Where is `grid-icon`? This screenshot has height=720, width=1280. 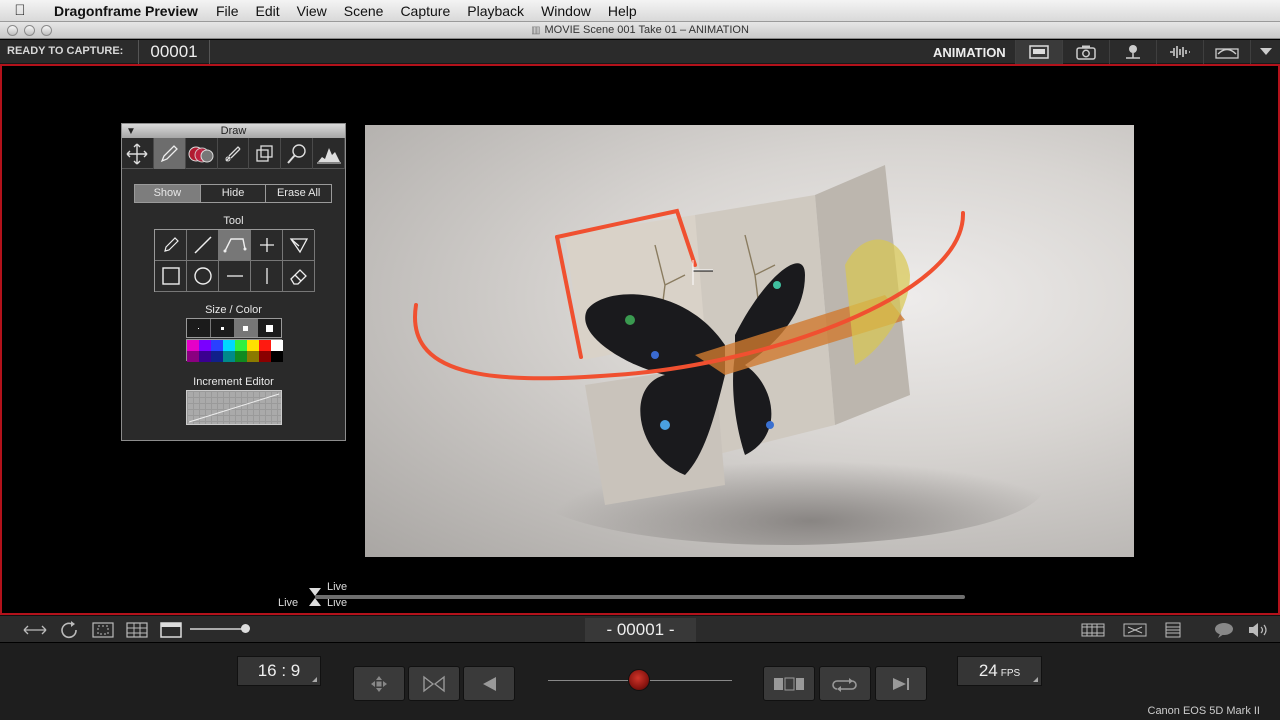
grid-icon is located at coordinates (137, 629).